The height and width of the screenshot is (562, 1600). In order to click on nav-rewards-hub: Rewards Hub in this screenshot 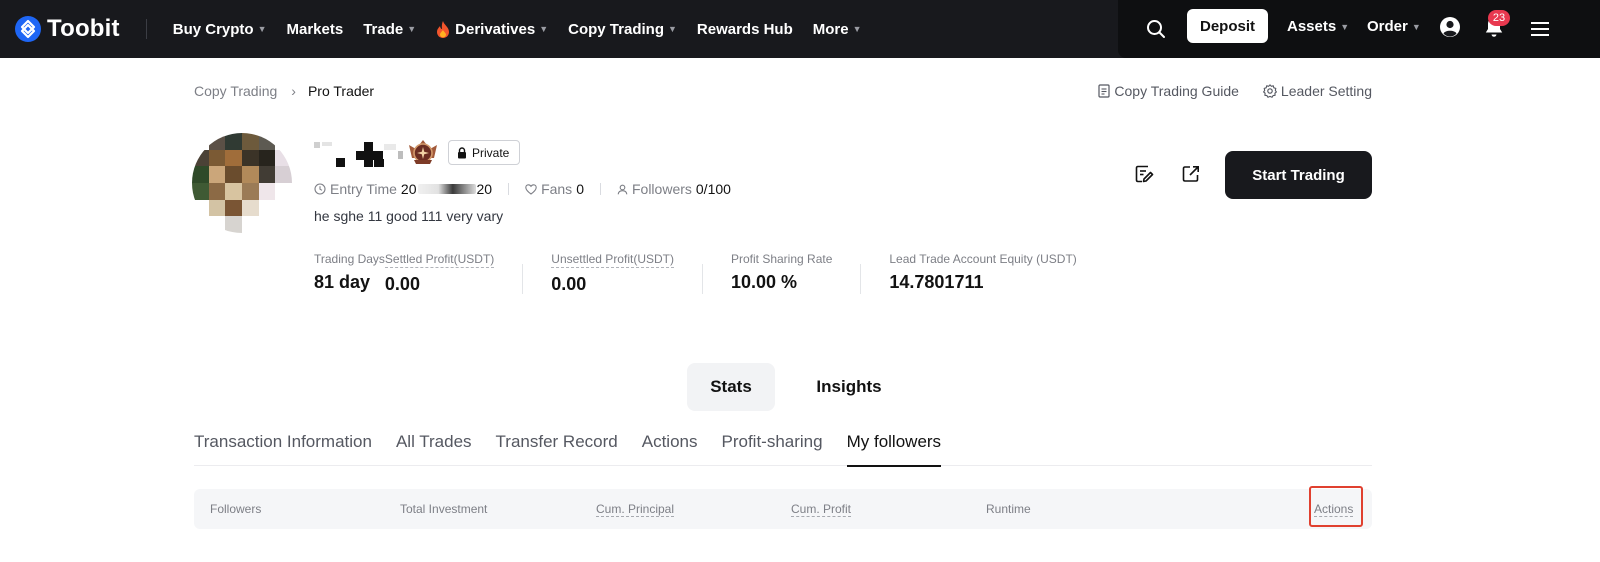, I will do `click(745, 29)`.